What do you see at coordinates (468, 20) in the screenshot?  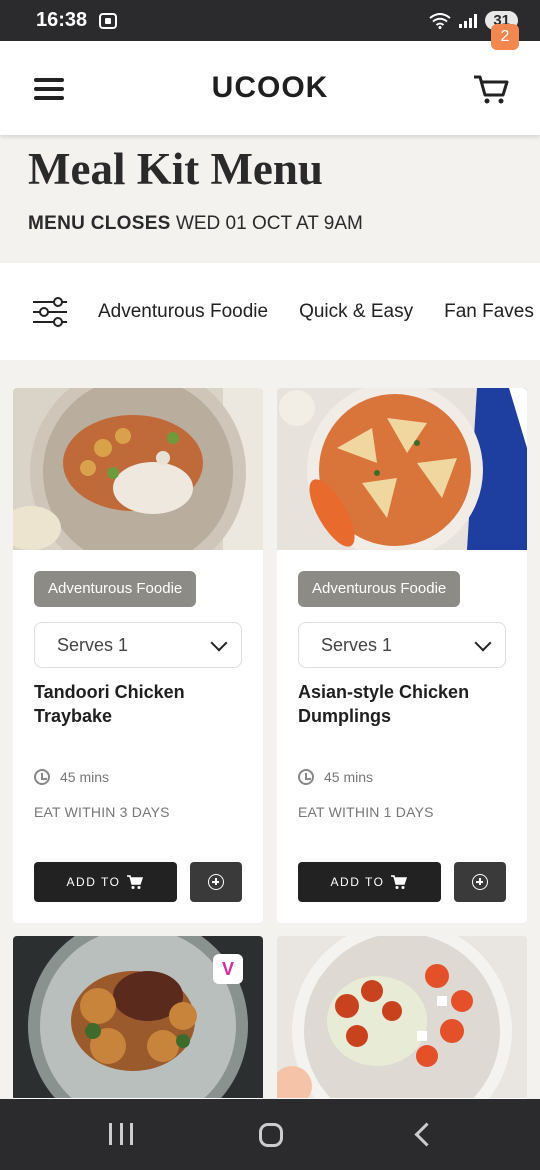 I see `signal-icon` at bounding box center [468, 20].